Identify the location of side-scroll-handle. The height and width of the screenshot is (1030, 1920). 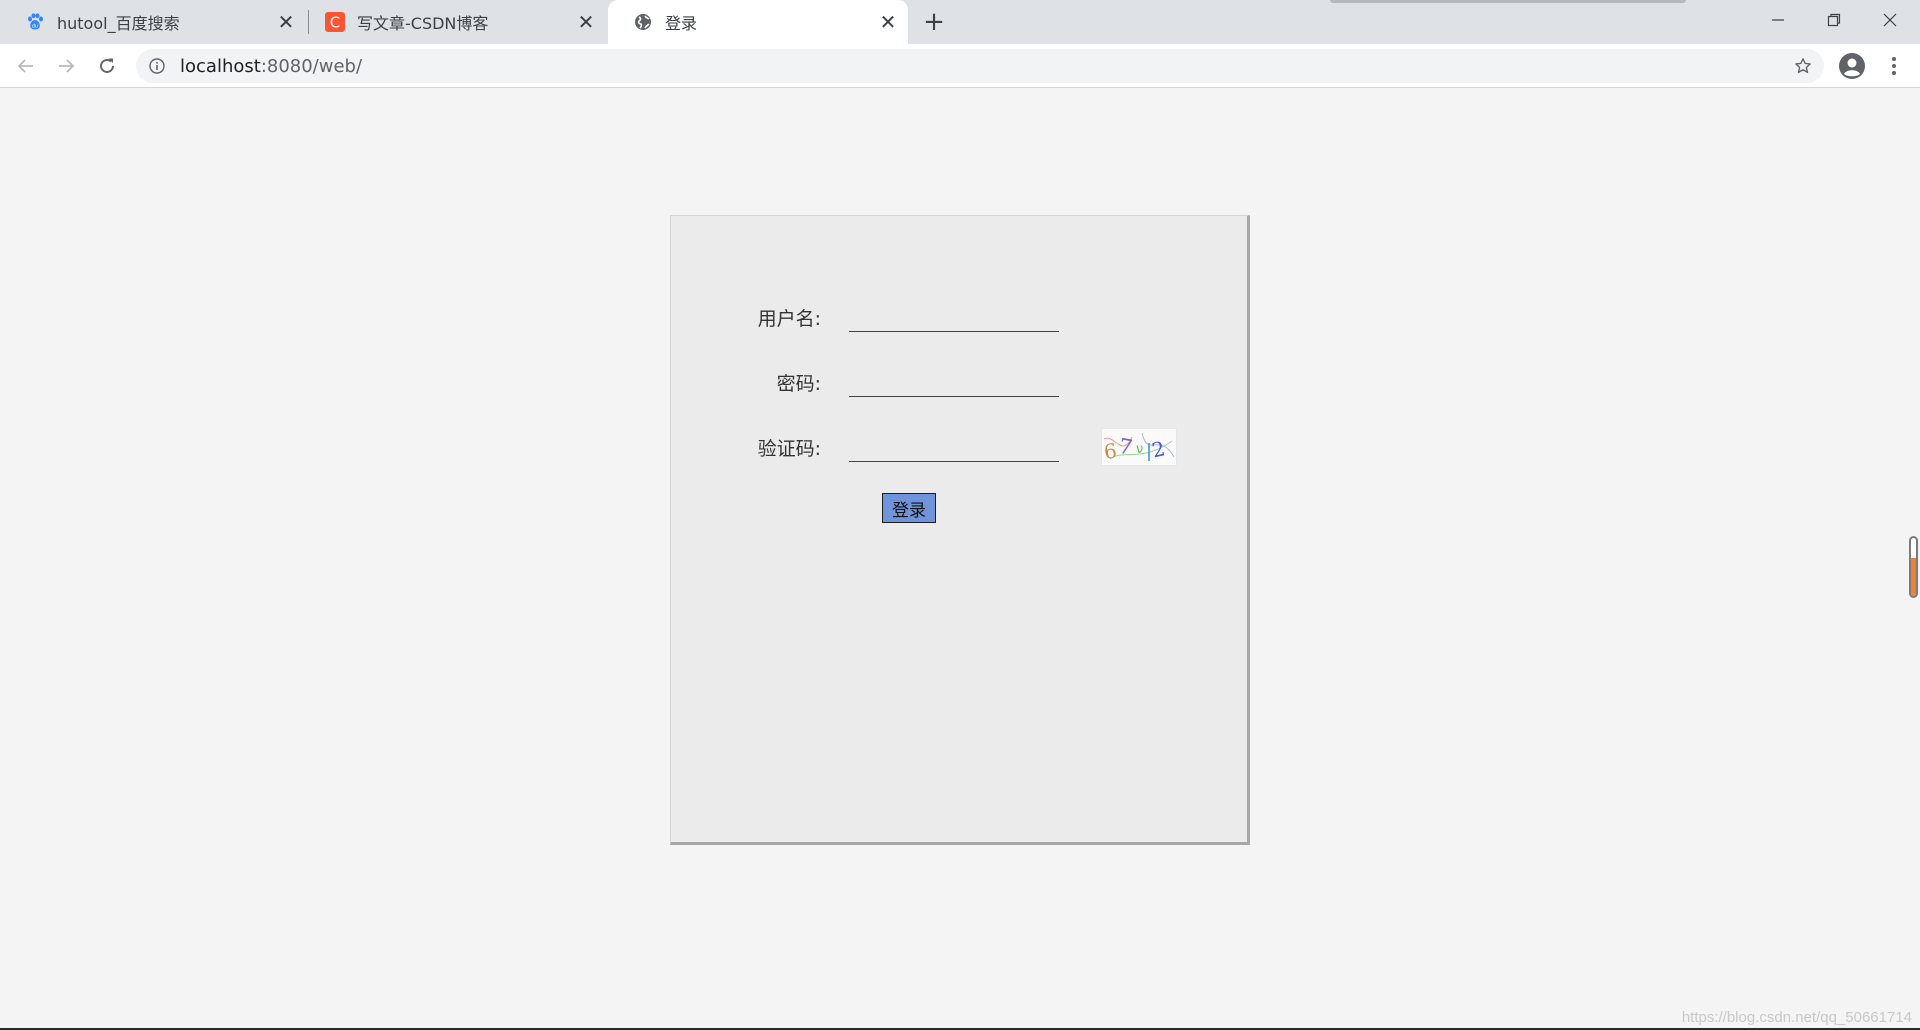
(1913, 567).